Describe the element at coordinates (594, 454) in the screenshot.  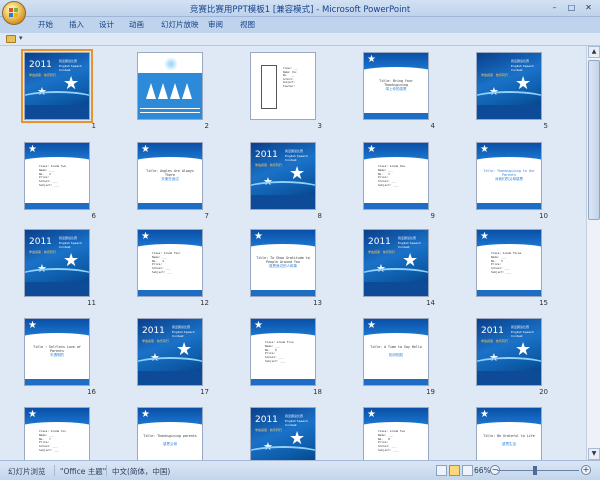
I see `scroll-down-icon: ▼` at that location.